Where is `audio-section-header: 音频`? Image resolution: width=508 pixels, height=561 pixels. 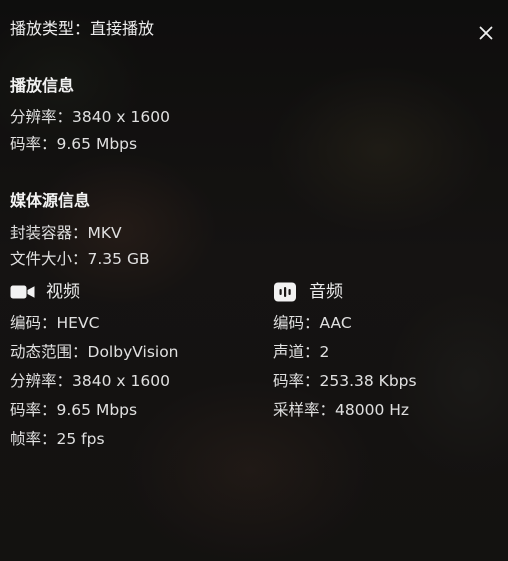
audio-section-header: 音频 is located at coordinates (308, 292).